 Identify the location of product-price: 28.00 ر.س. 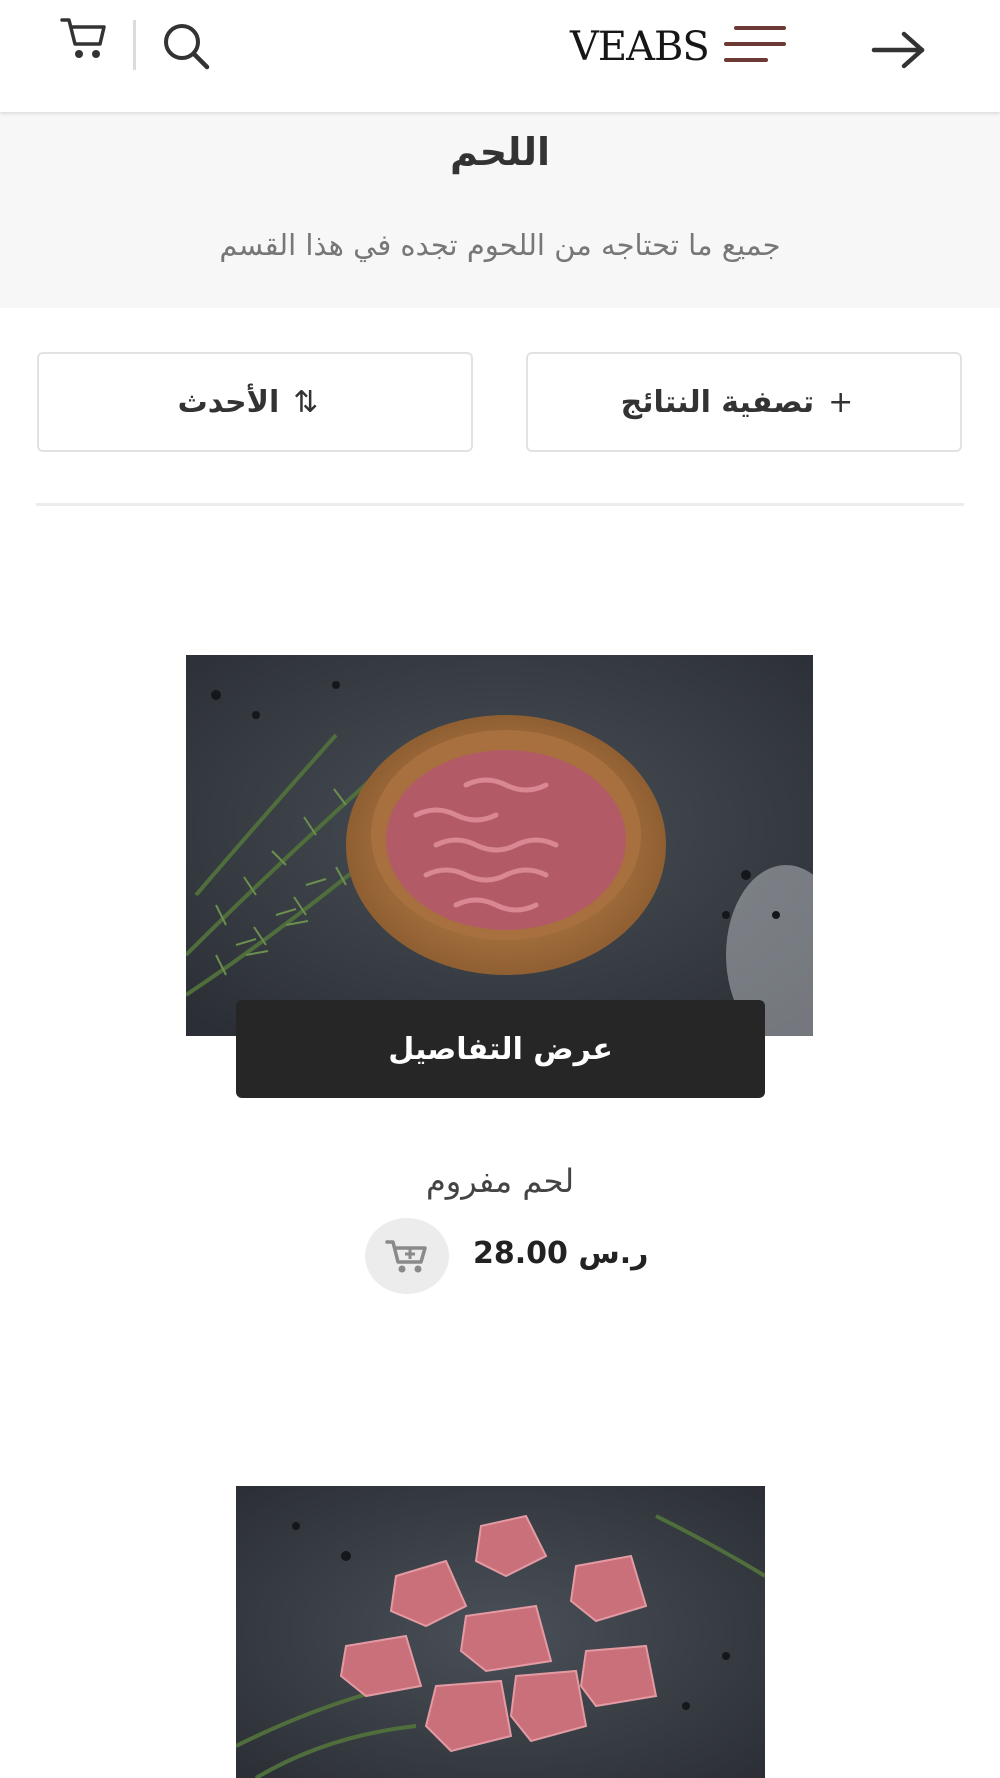
(561, 1253).